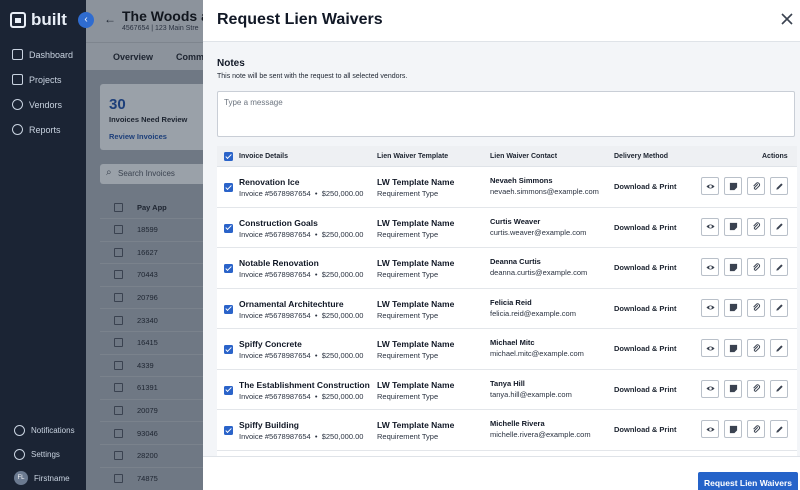 The image size is (800, 490). What do you see at coordinates (138, 136) in the screenshot?
I see `review-invoices-link: Review Invoices` at bounding box center [138, 136].